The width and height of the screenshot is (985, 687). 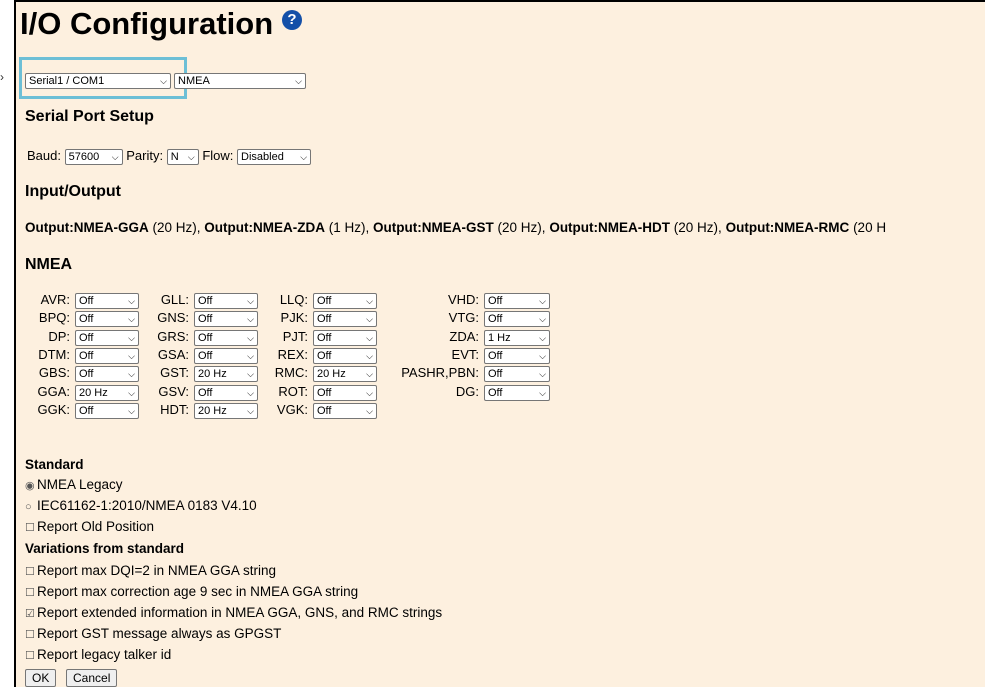 What do you see at coordinates (89, 526) in the screenshot?
I see `option-row: ☐ Report Old Position` at bounding box center [89, 526].